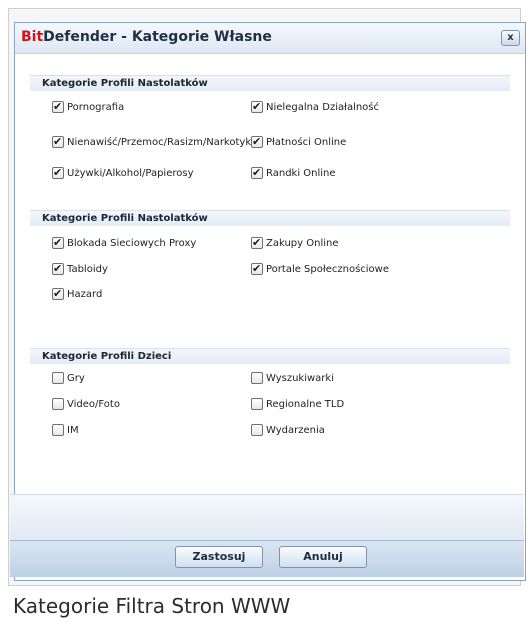 This screenshot has width=529, height=635. What do you see at coordinates (328, 269) in the screenshot?
I see `checkbox-label: Portale Społecznościowe` at bounding box center [328, 269].